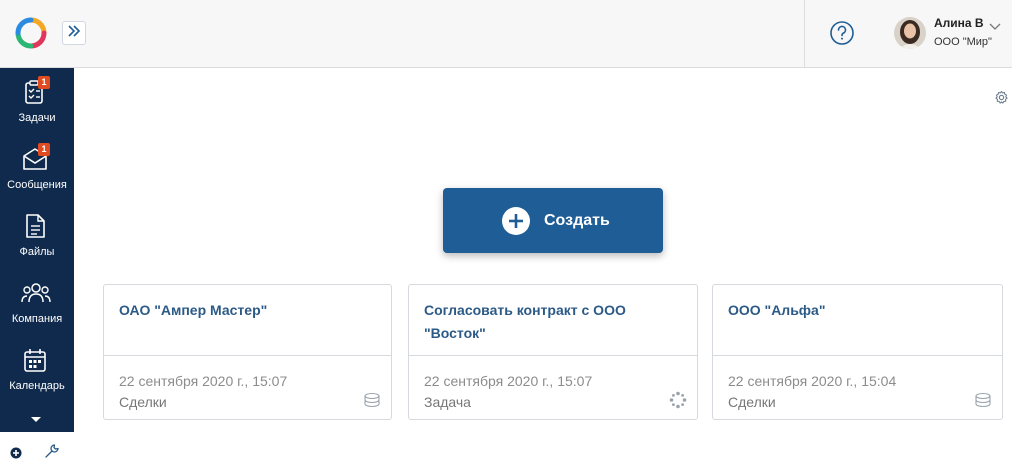  Describe the element at coordinates (842, 33) in the screenshot. I see `help-button` at that location.